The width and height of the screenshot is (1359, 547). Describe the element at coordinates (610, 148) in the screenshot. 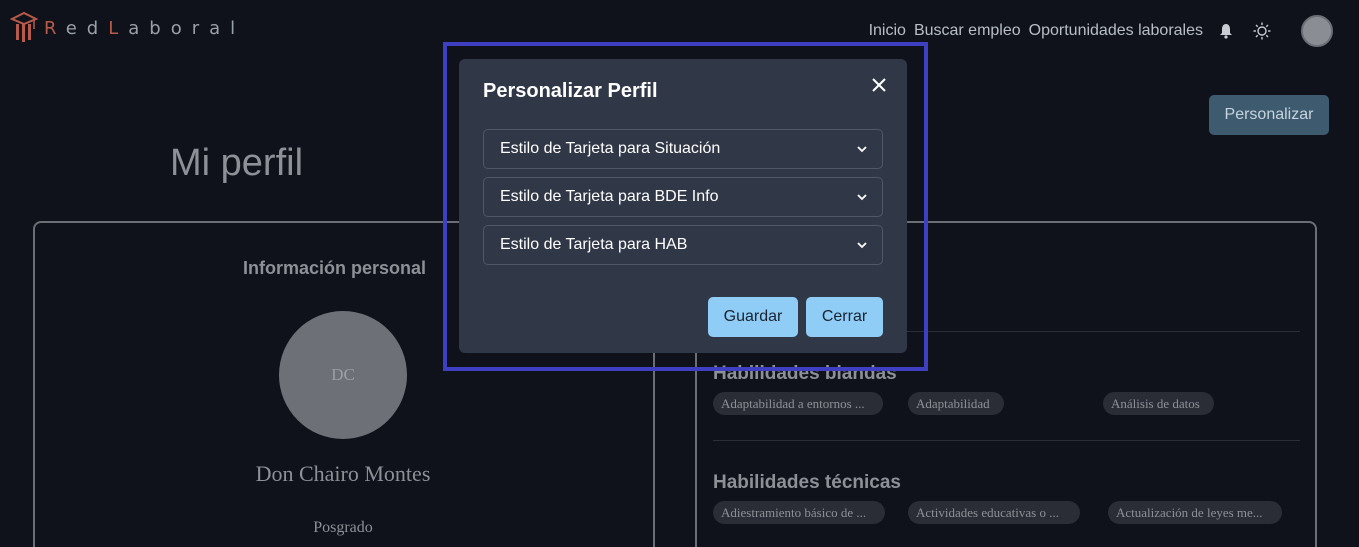

I see `select-value: Estilo de Tarjeta para Situación` at that location.